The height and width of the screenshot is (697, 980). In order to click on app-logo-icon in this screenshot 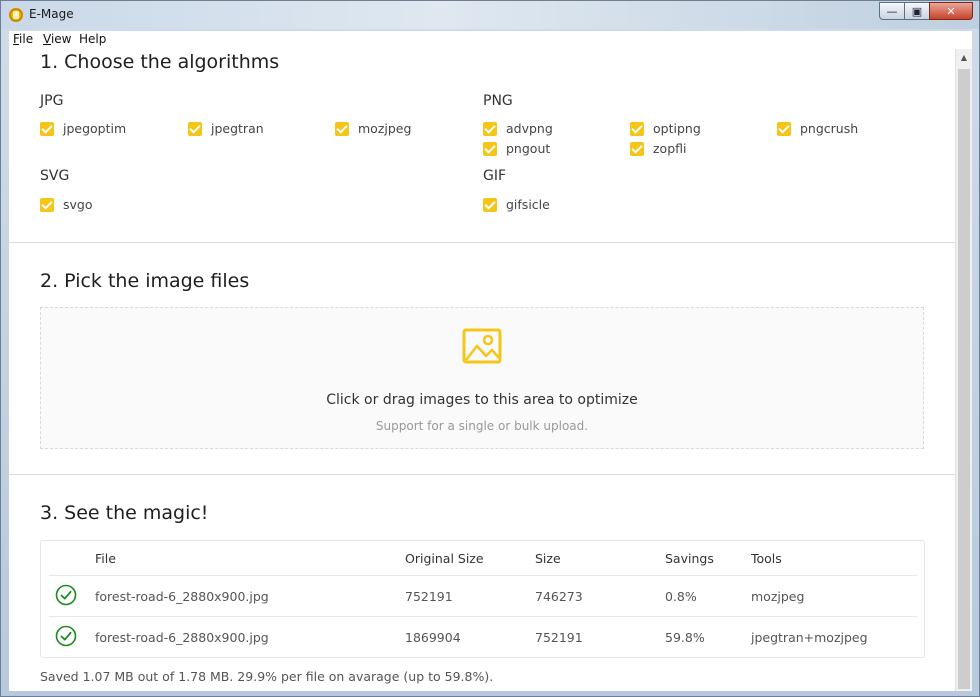, I will do `click(16, 15)`.